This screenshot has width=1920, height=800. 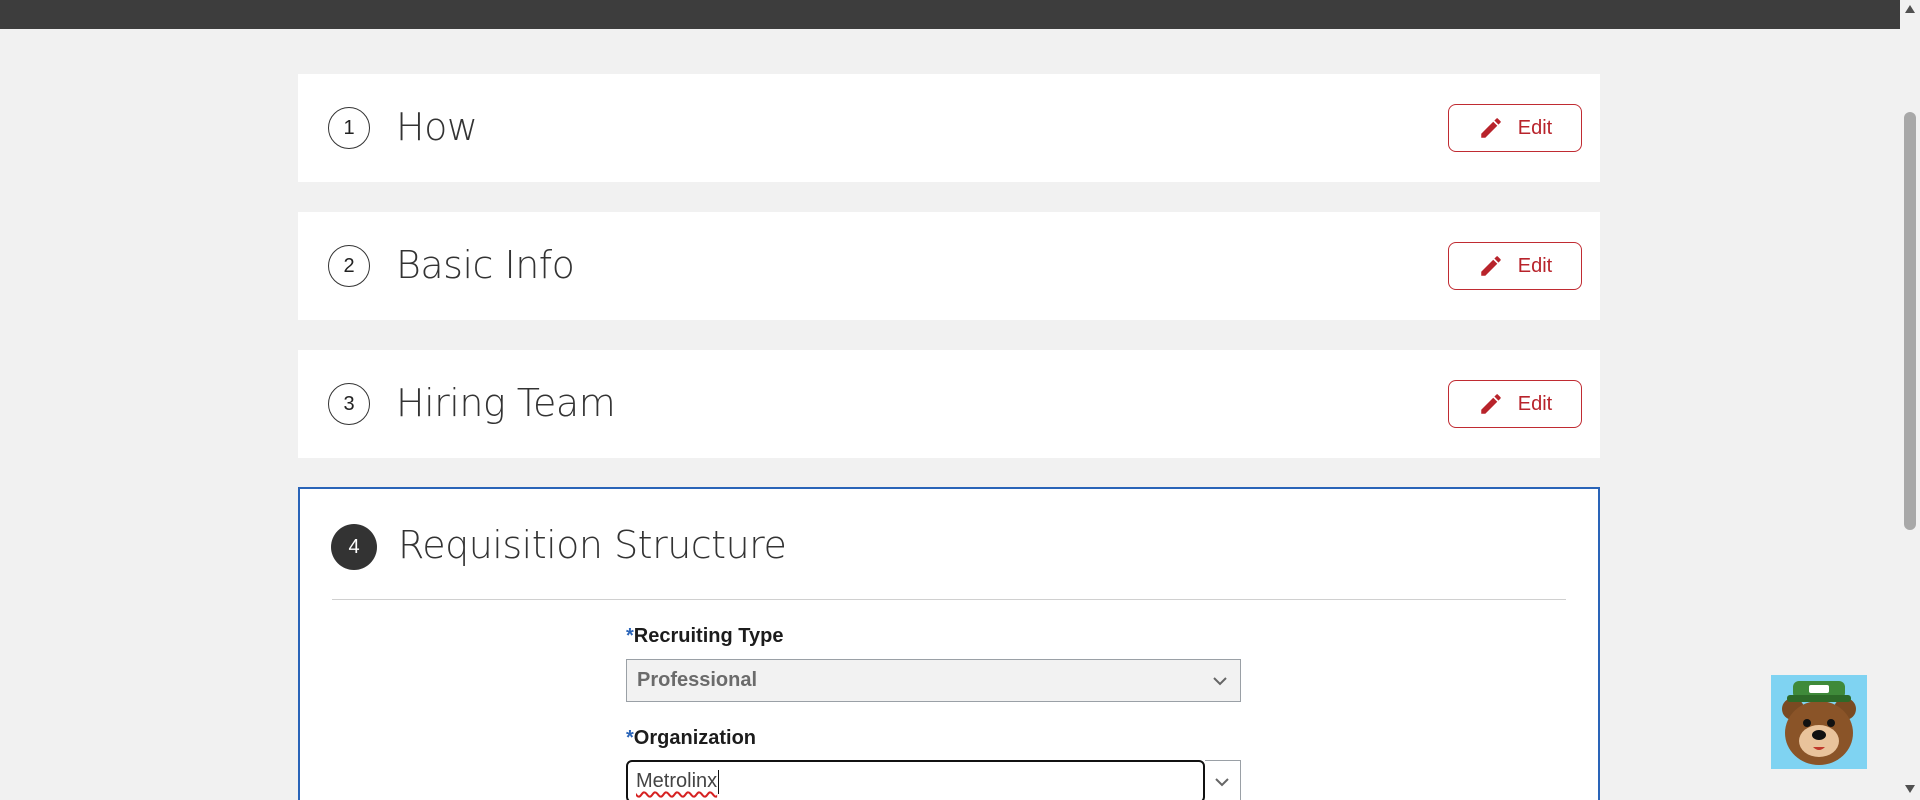 I want to click on section-divider, so click(x=949, y=599).